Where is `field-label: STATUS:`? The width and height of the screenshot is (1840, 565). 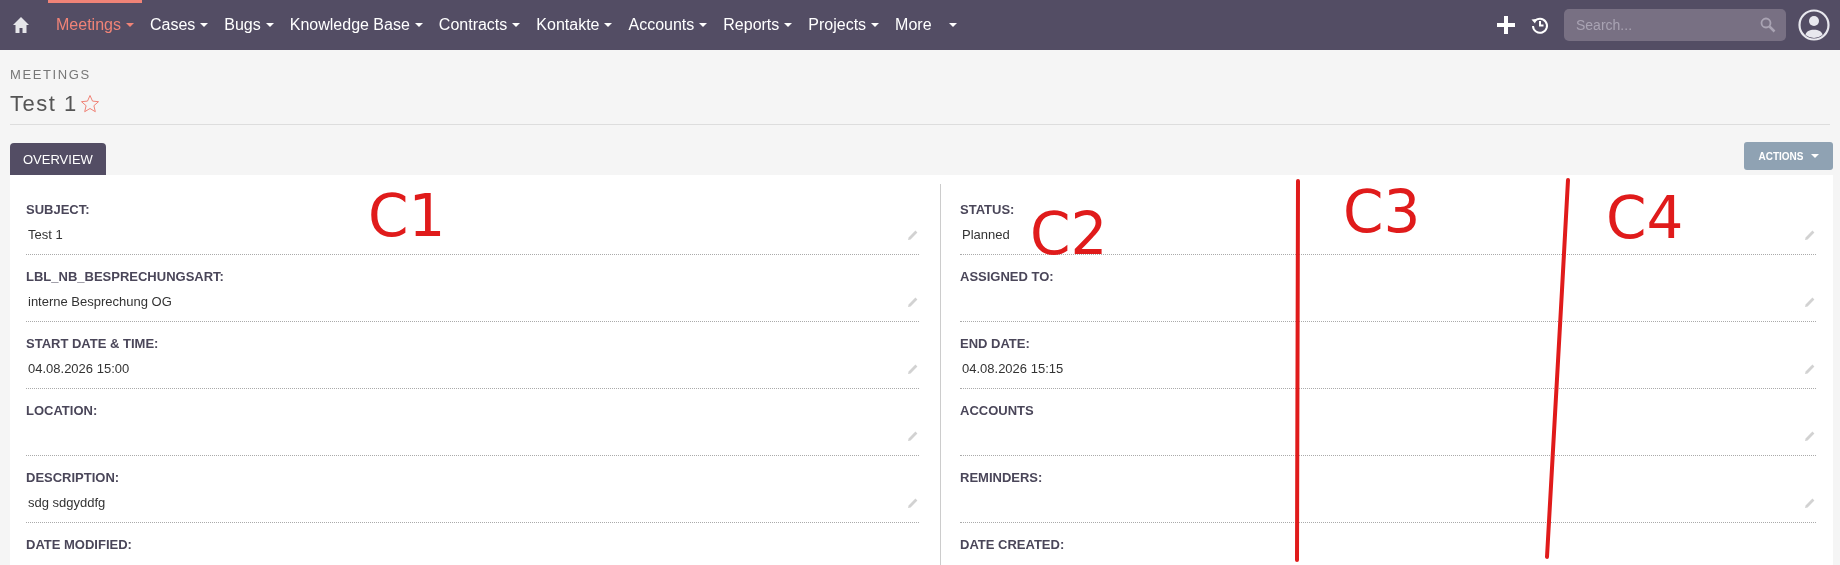 field-label: STATUS: is located at coordinates (987, 210).